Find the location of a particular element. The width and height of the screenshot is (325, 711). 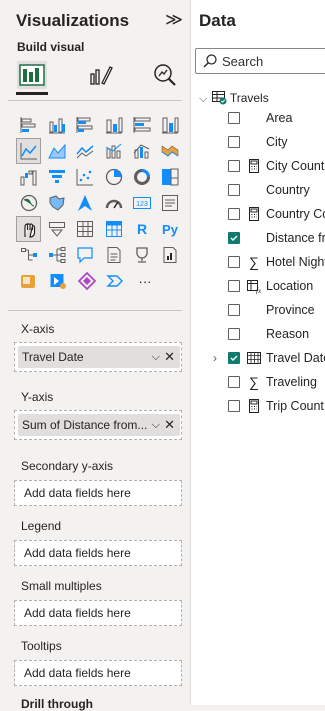

table-node-travels: ⌵ Travels is located at coordinates (234, 97).